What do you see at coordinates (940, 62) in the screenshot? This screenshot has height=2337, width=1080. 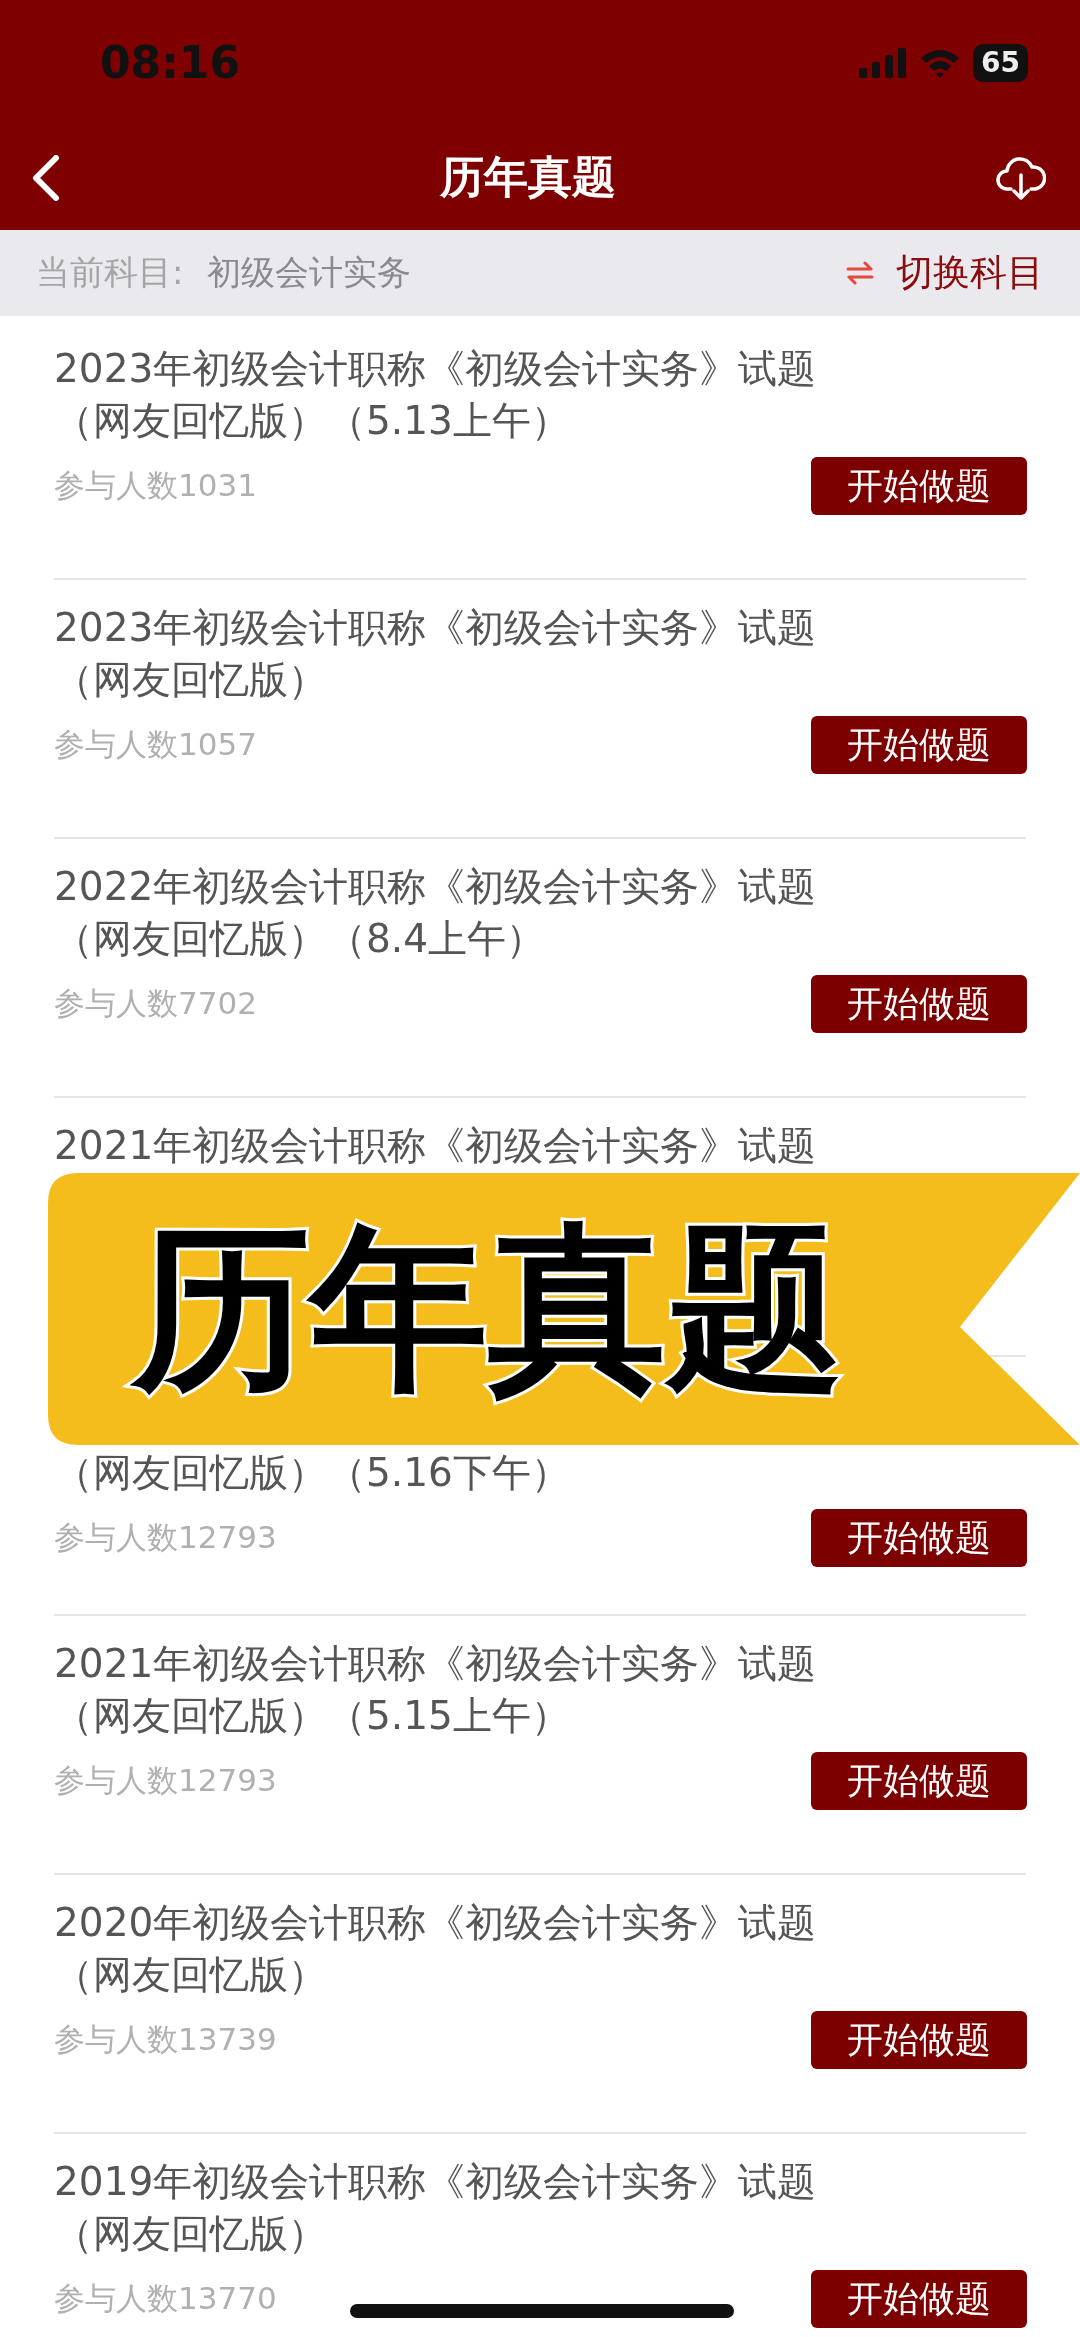 I see `wifi-icon` at bounding box center [940, 62].